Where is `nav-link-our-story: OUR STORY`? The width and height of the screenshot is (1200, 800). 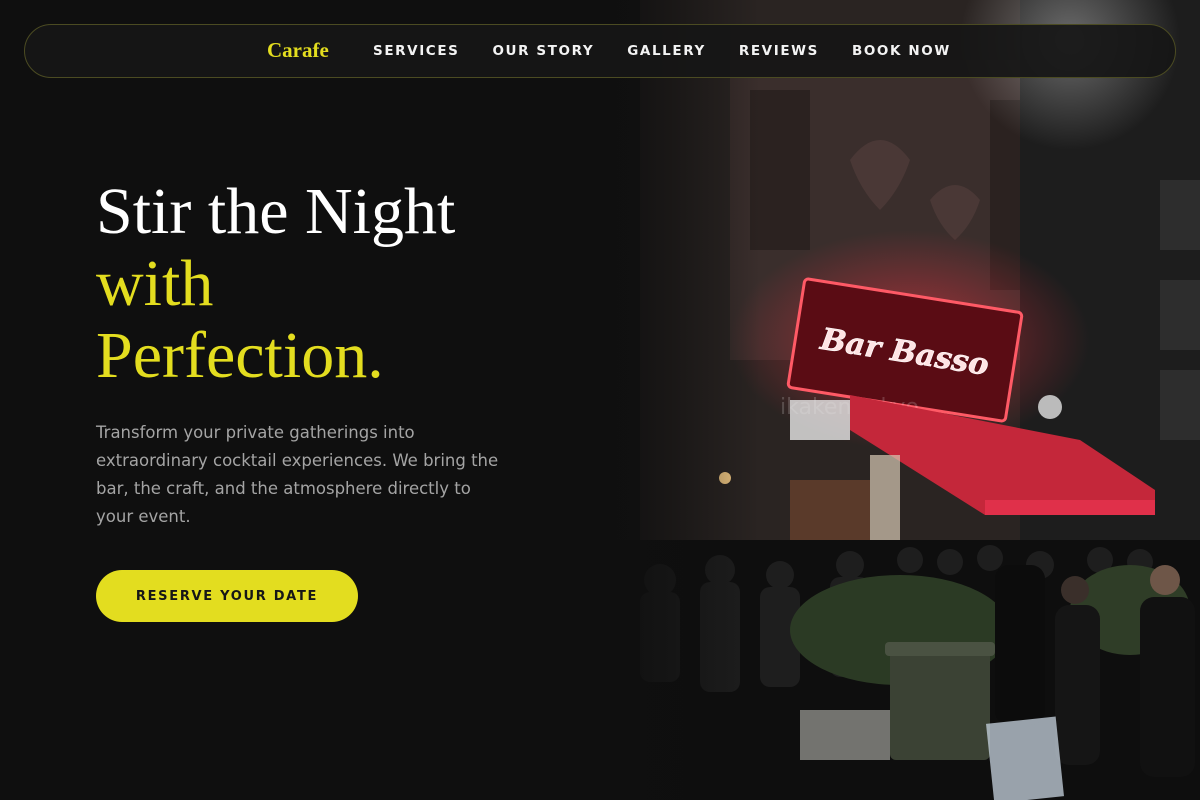
nav-link-our-story: OUR STORY is located at coordinates (543, 51).